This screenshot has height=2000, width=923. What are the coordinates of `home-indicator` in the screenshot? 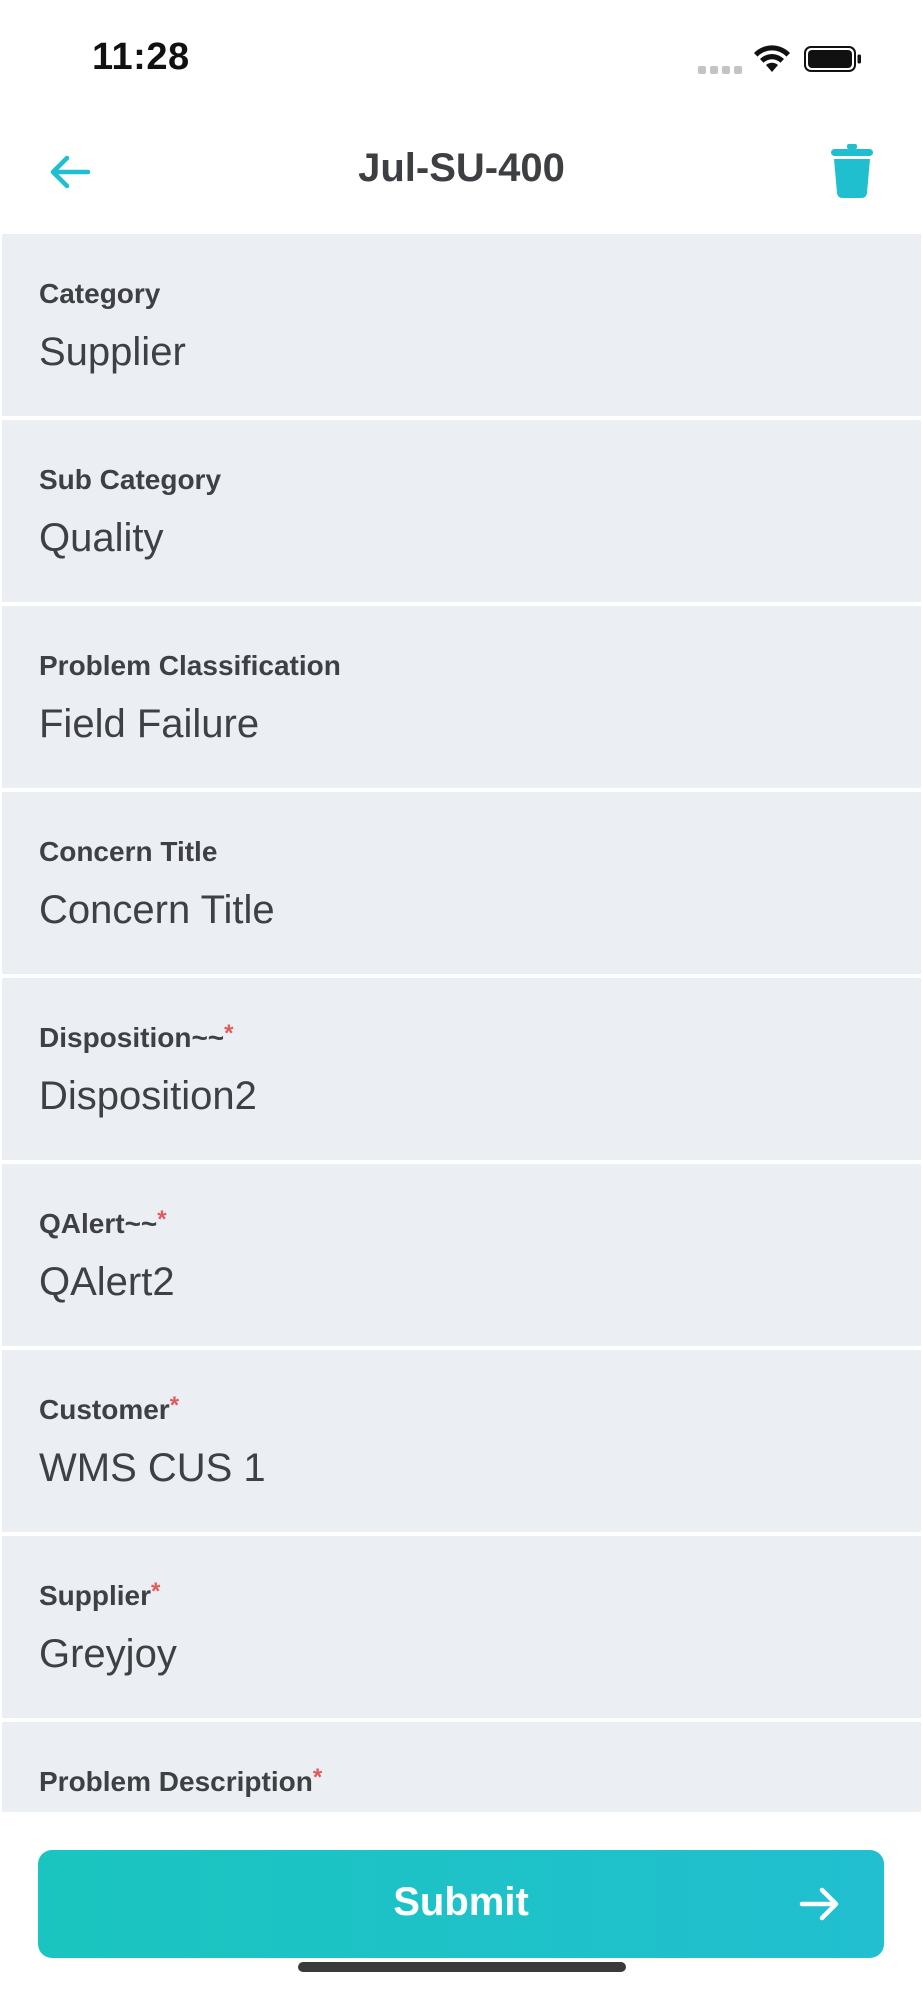 It's located at (462, 1967).